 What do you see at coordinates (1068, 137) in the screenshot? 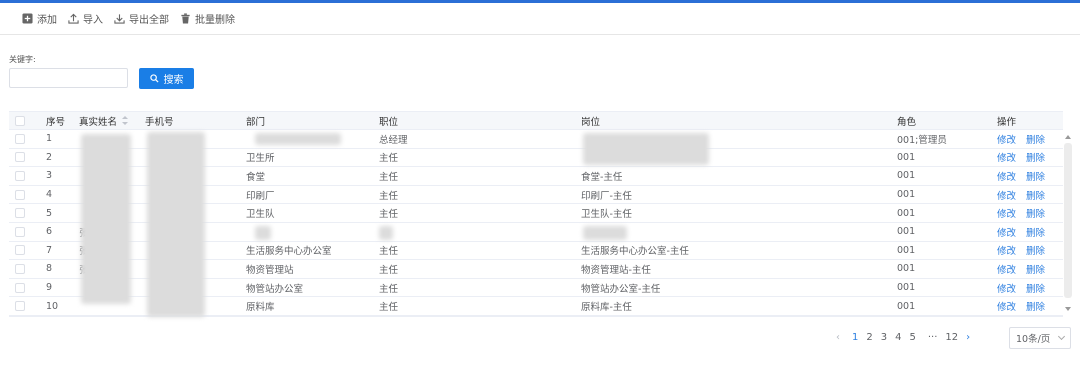
I see `scroll-up-arrow-icon` at bounding box center [1068, 137].